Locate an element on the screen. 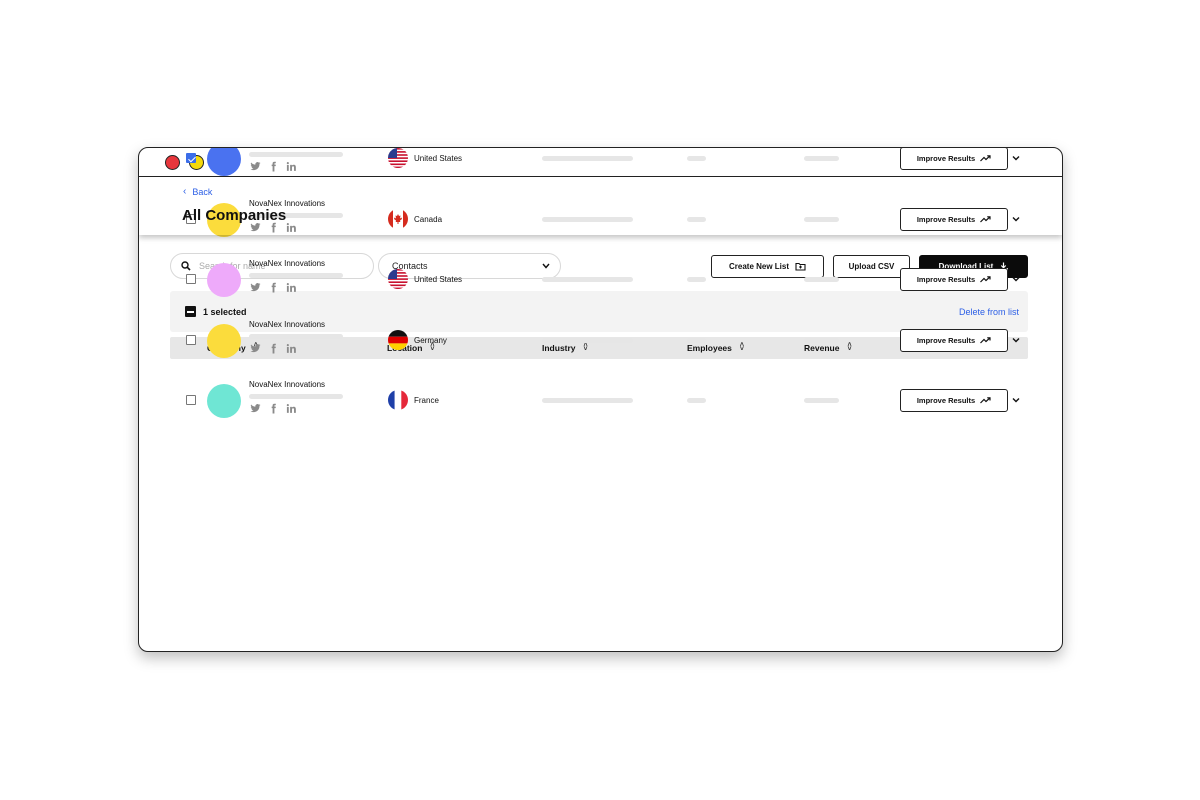  chevron-left-icon: ‹ is located at coordinates (185, 191).